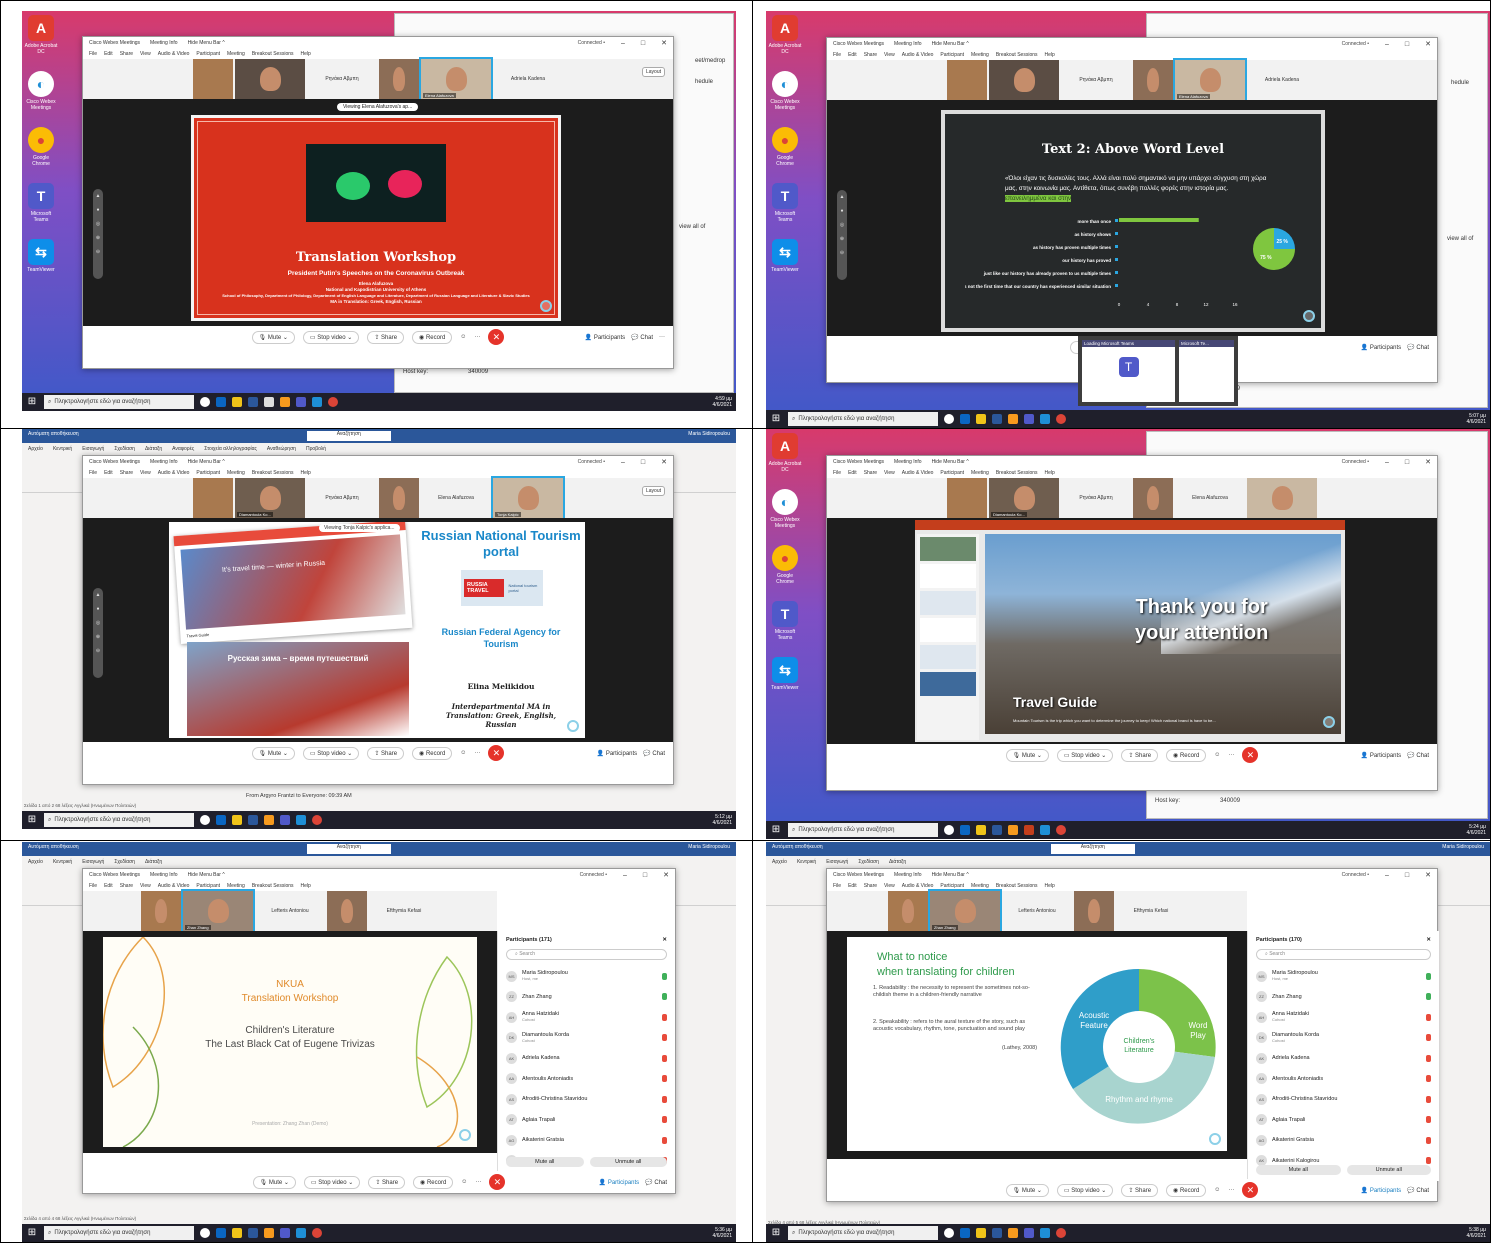 This screenshot has width=1491, height=1243. What do you see at coordinates (586, 1099) in the screenshot?
I see `participant-row: AS Afroditi-Christina Stavridou` at bounding box center [586, 1099].